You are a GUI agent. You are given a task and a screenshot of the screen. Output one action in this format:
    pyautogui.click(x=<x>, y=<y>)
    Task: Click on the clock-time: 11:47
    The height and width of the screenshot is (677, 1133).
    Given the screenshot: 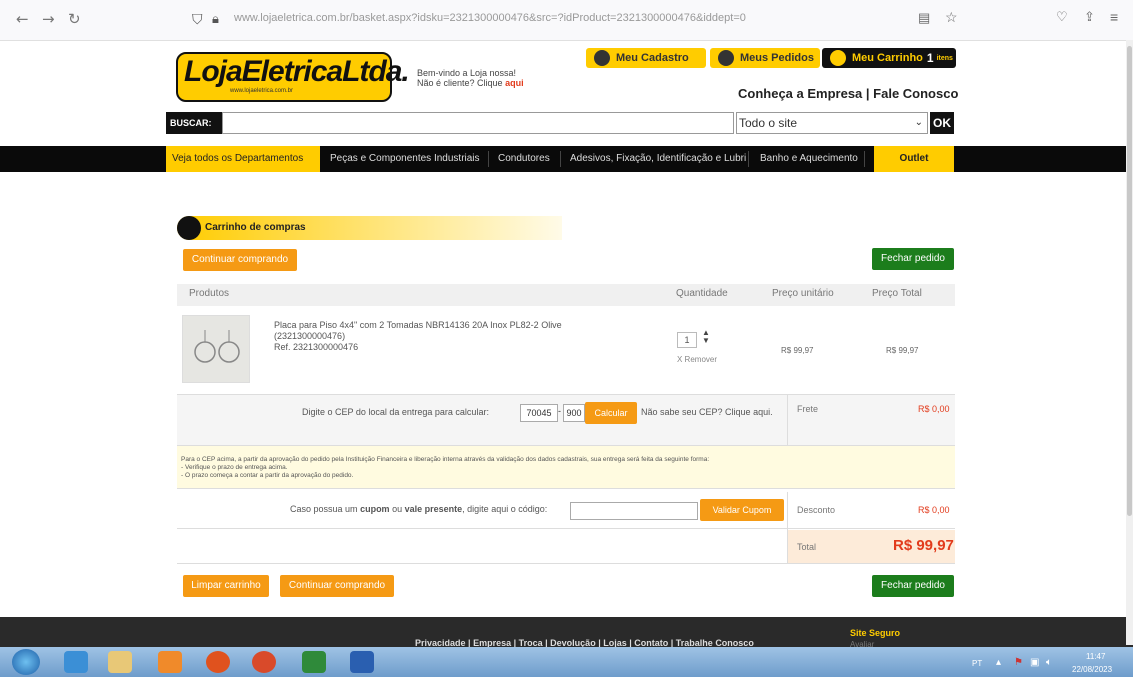 What is the action you would take?
    pyautogui.click(x=1095, y=656)
    